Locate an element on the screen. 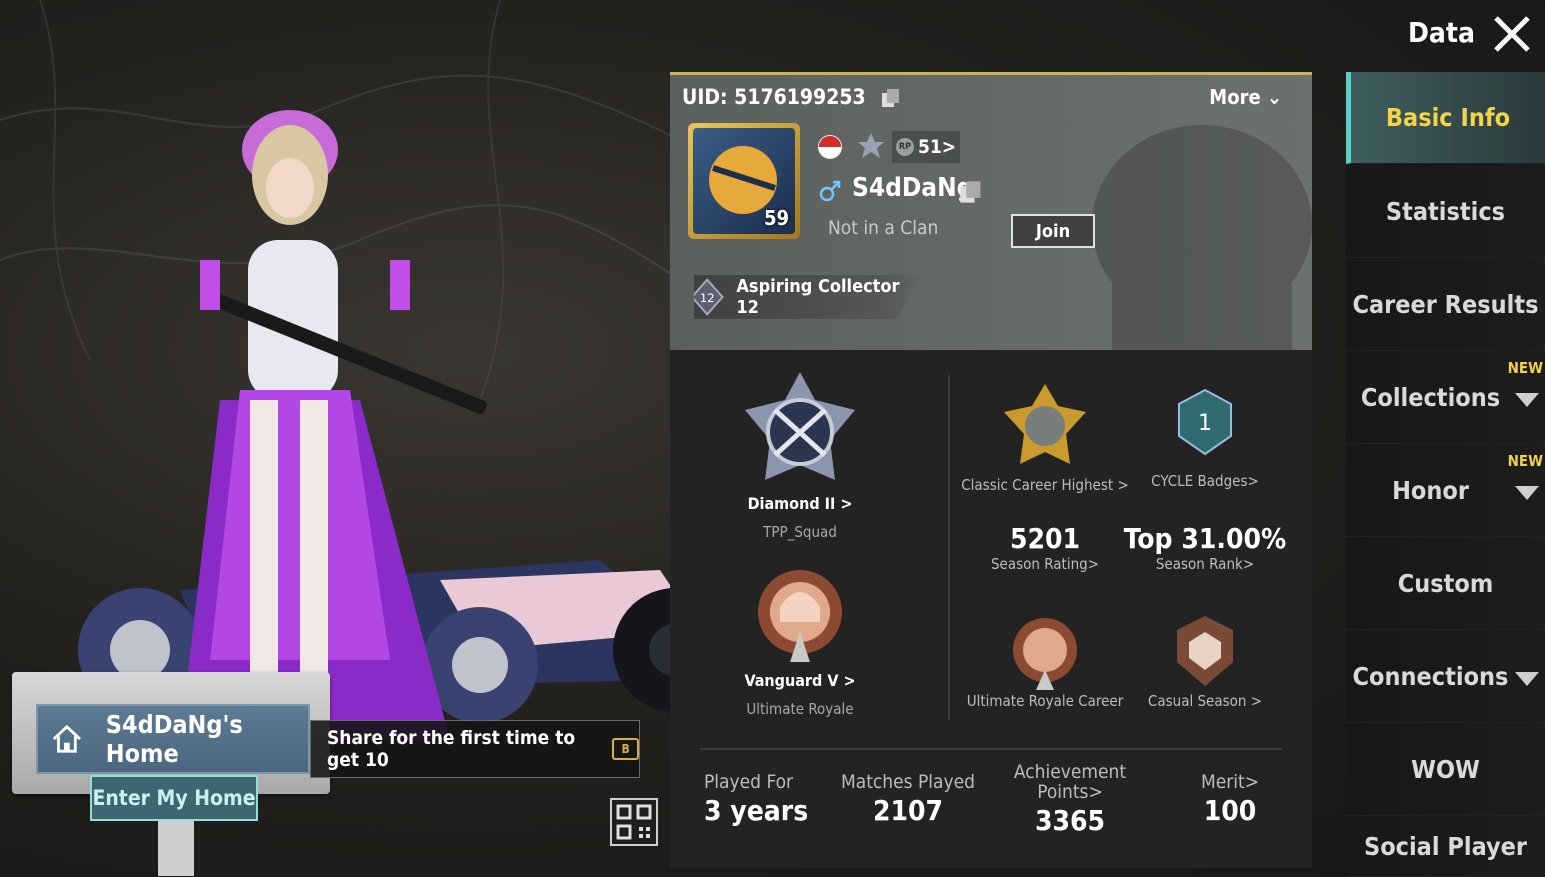  home-label: S4dDaNg's Home is located at coordinates (174, 739).